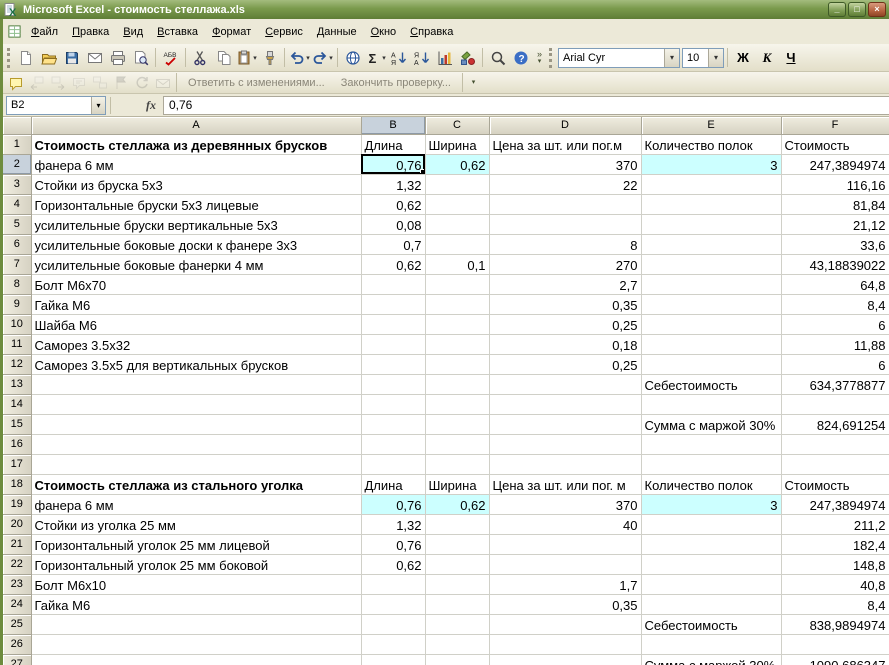 This screenshot has height=665, width=889. I want to click on cell-F25: 838,9894974, so click(835, 624).